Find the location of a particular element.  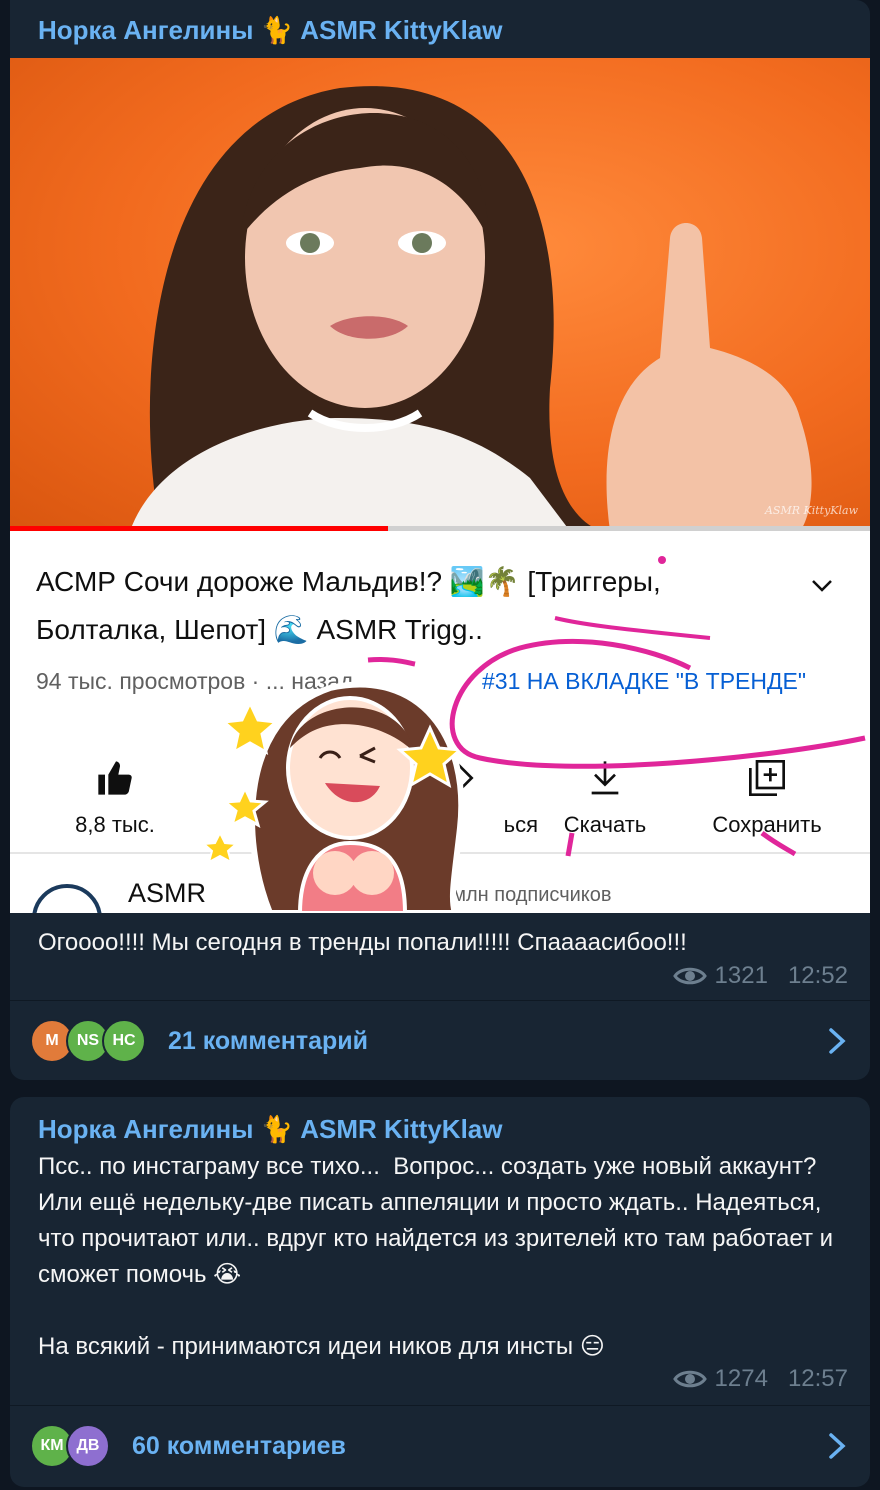

commenter-avatars: КМ ДВ is located at coordinates (70, 1446).